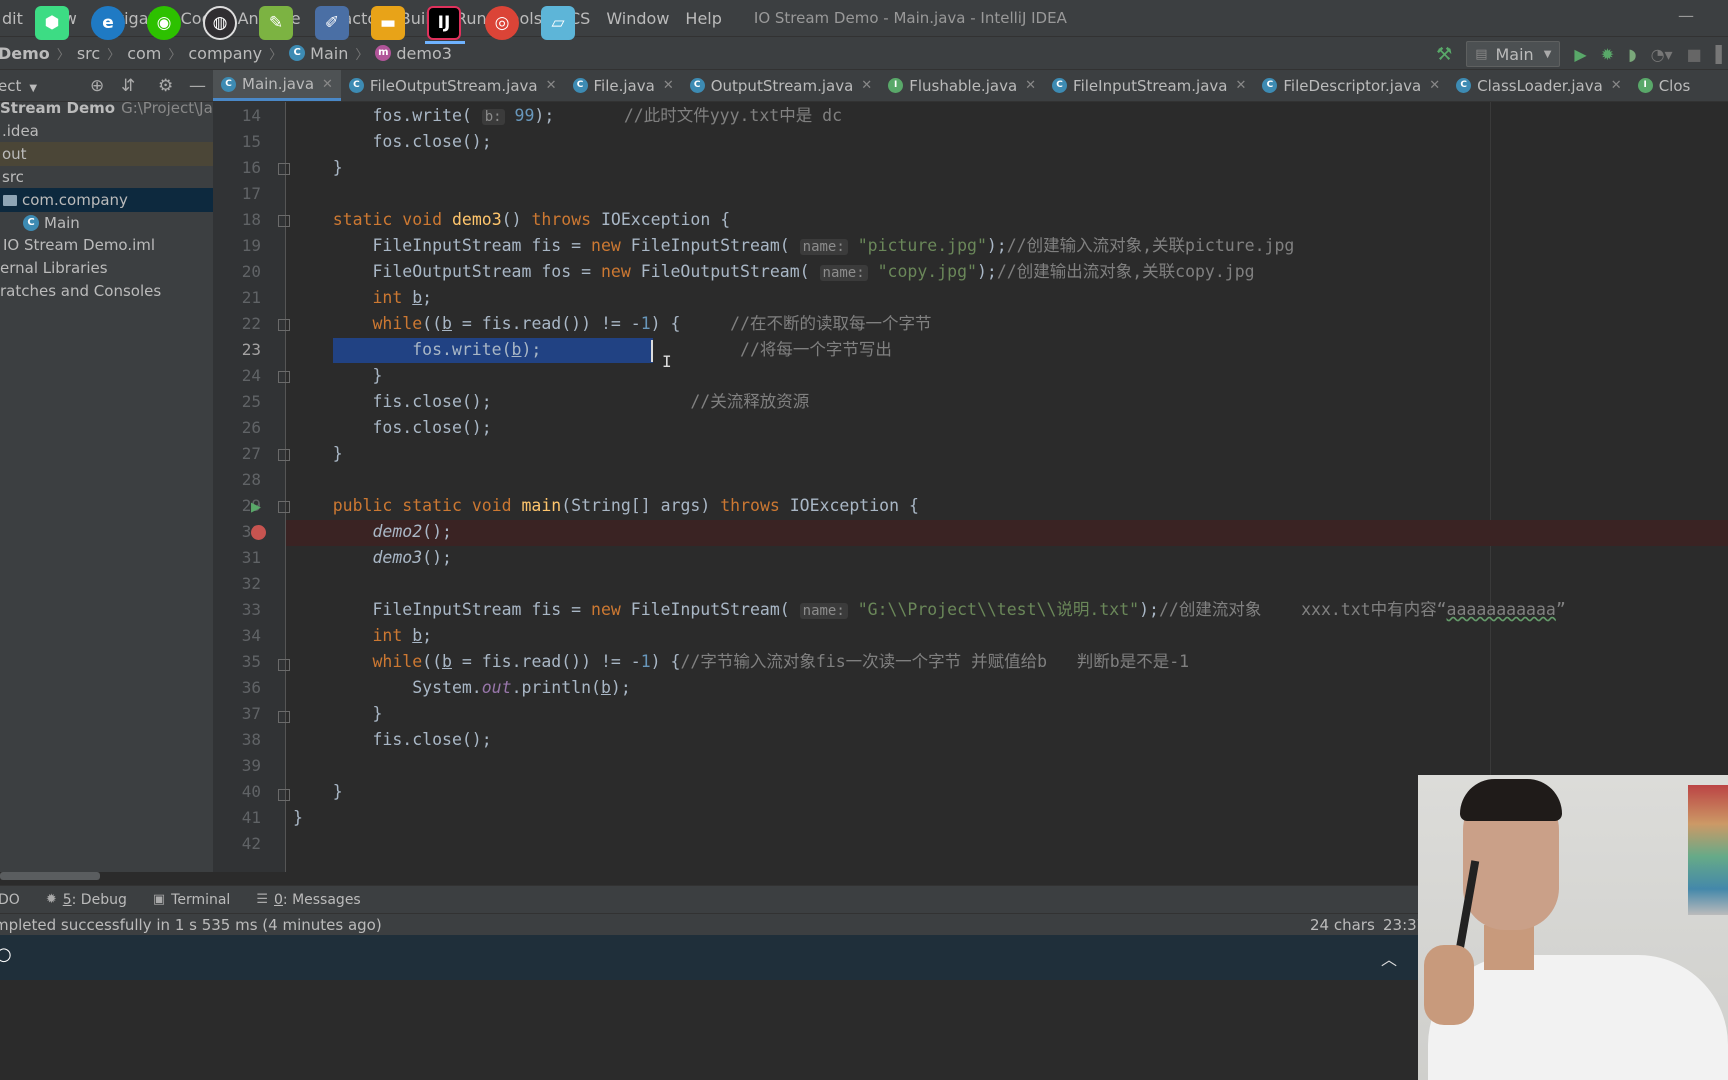 Image resolution: width=1728 pixels, height=1080 pixels. What do you see at coordinates (1662, 54) in the screenshot?
I see `profile-icon: ◔▾` at bounding box center [1662, 54].